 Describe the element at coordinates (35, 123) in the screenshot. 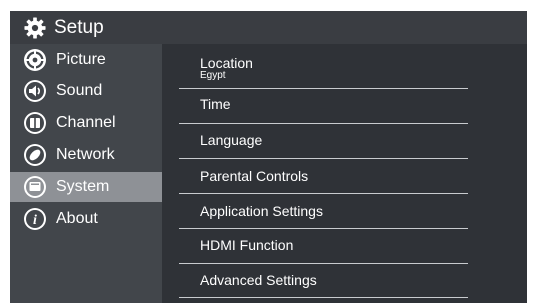

I see `channel-icon` at that location.